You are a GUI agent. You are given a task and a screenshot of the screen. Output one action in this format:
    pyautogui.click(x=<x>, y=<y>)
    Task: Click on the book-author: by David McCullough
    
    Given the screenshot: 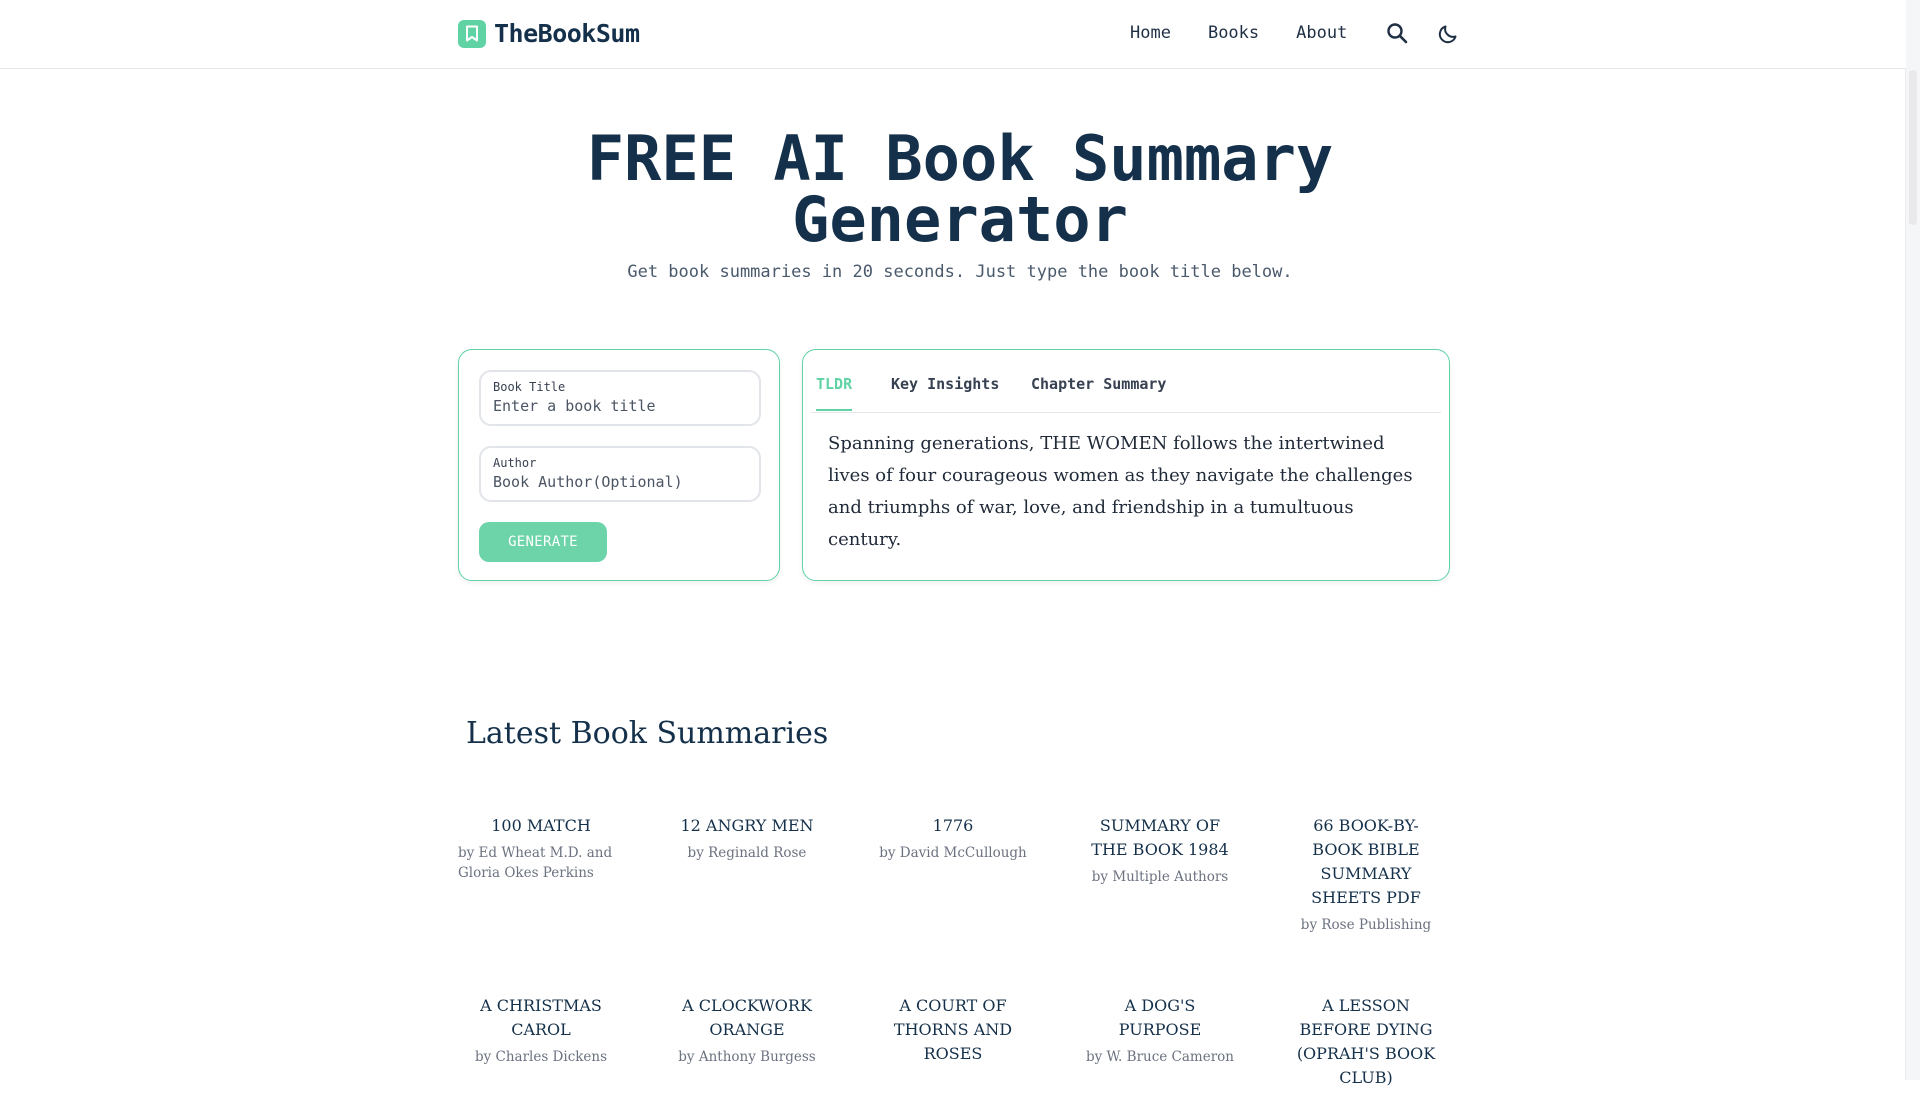 What is the action you would take?
    pyautogui.click(x=953, y=853)
    